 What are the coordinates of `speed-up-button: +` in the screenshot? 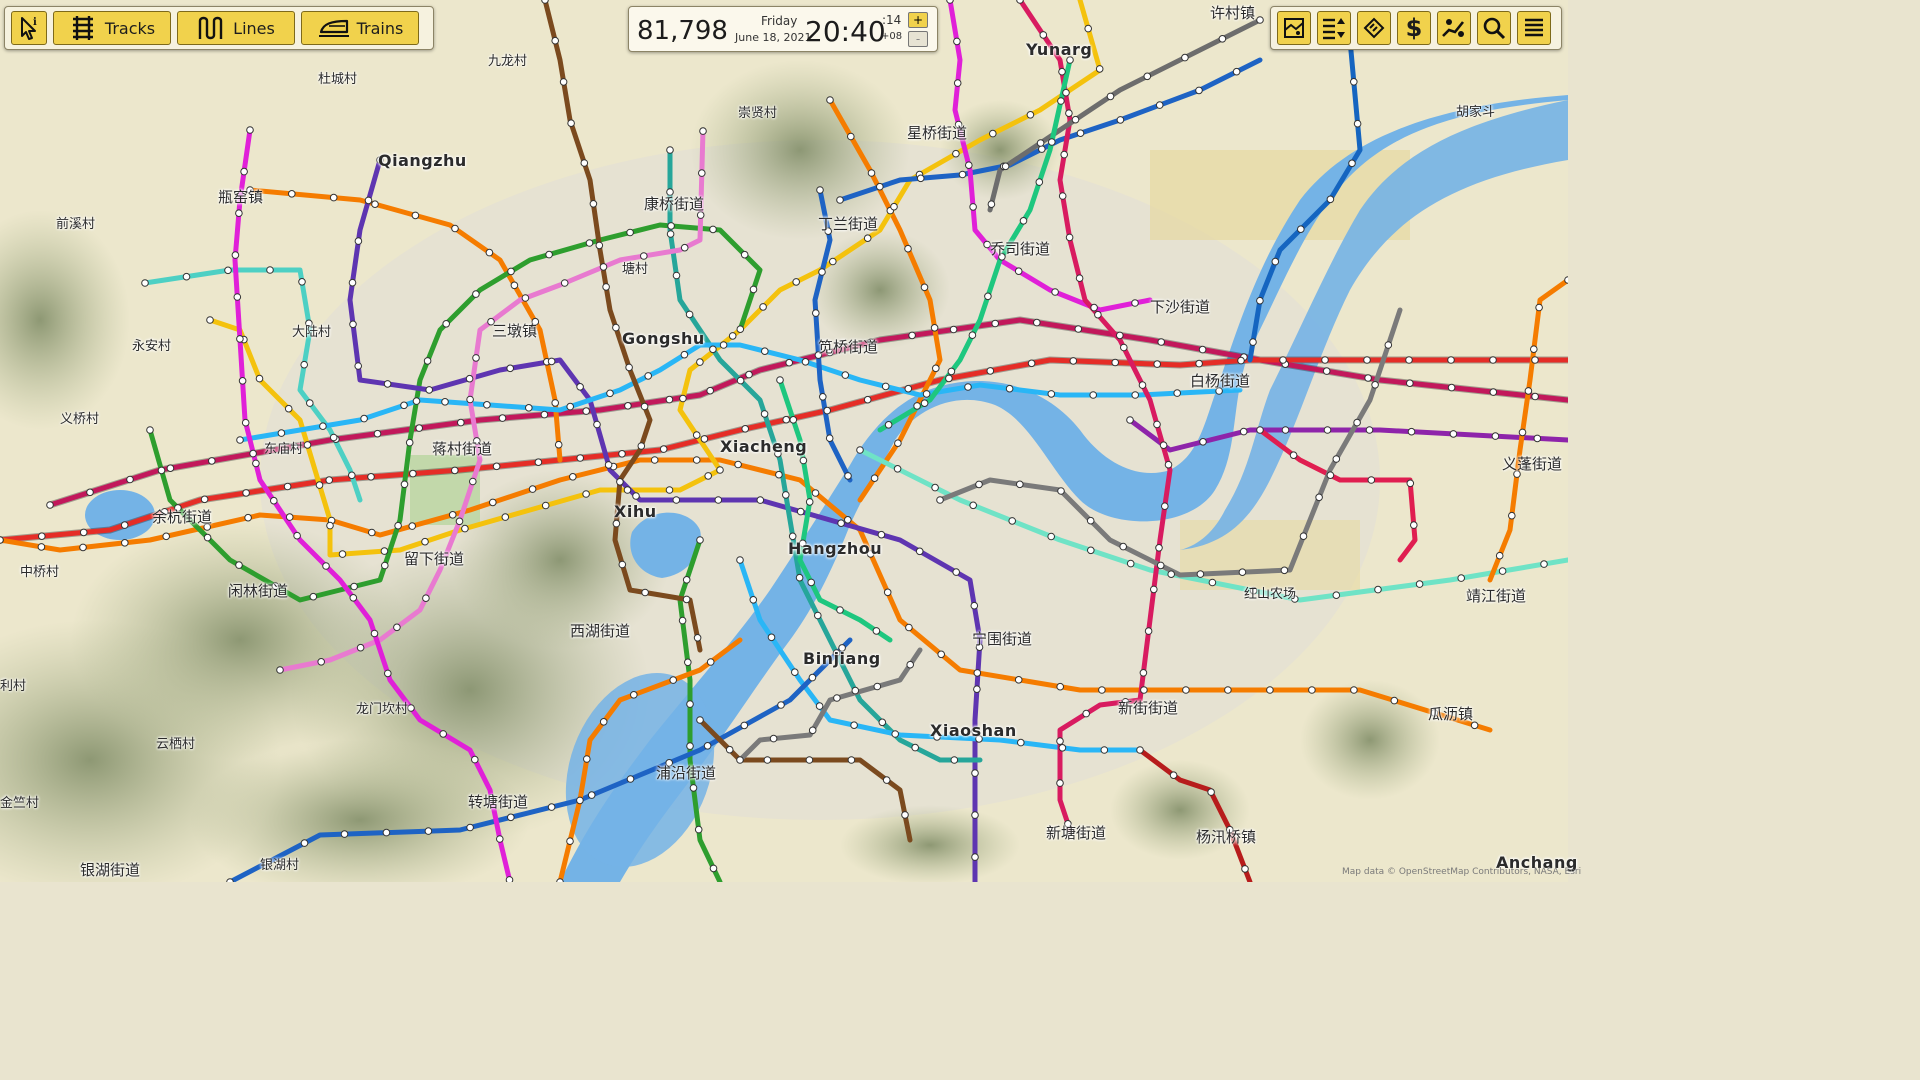 It's located at (918, 20).